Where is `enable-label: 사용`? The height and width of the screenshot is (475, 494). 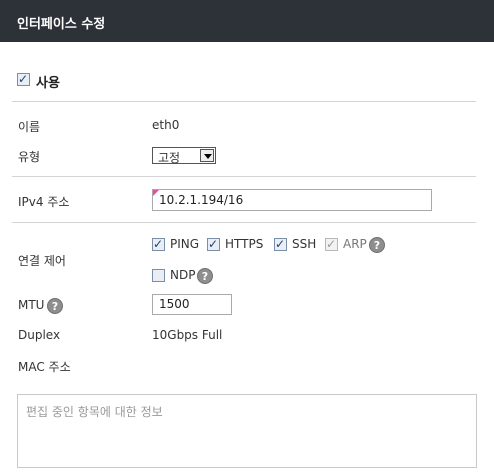 enable-label: 사용 is located at coordinates (48, 83).